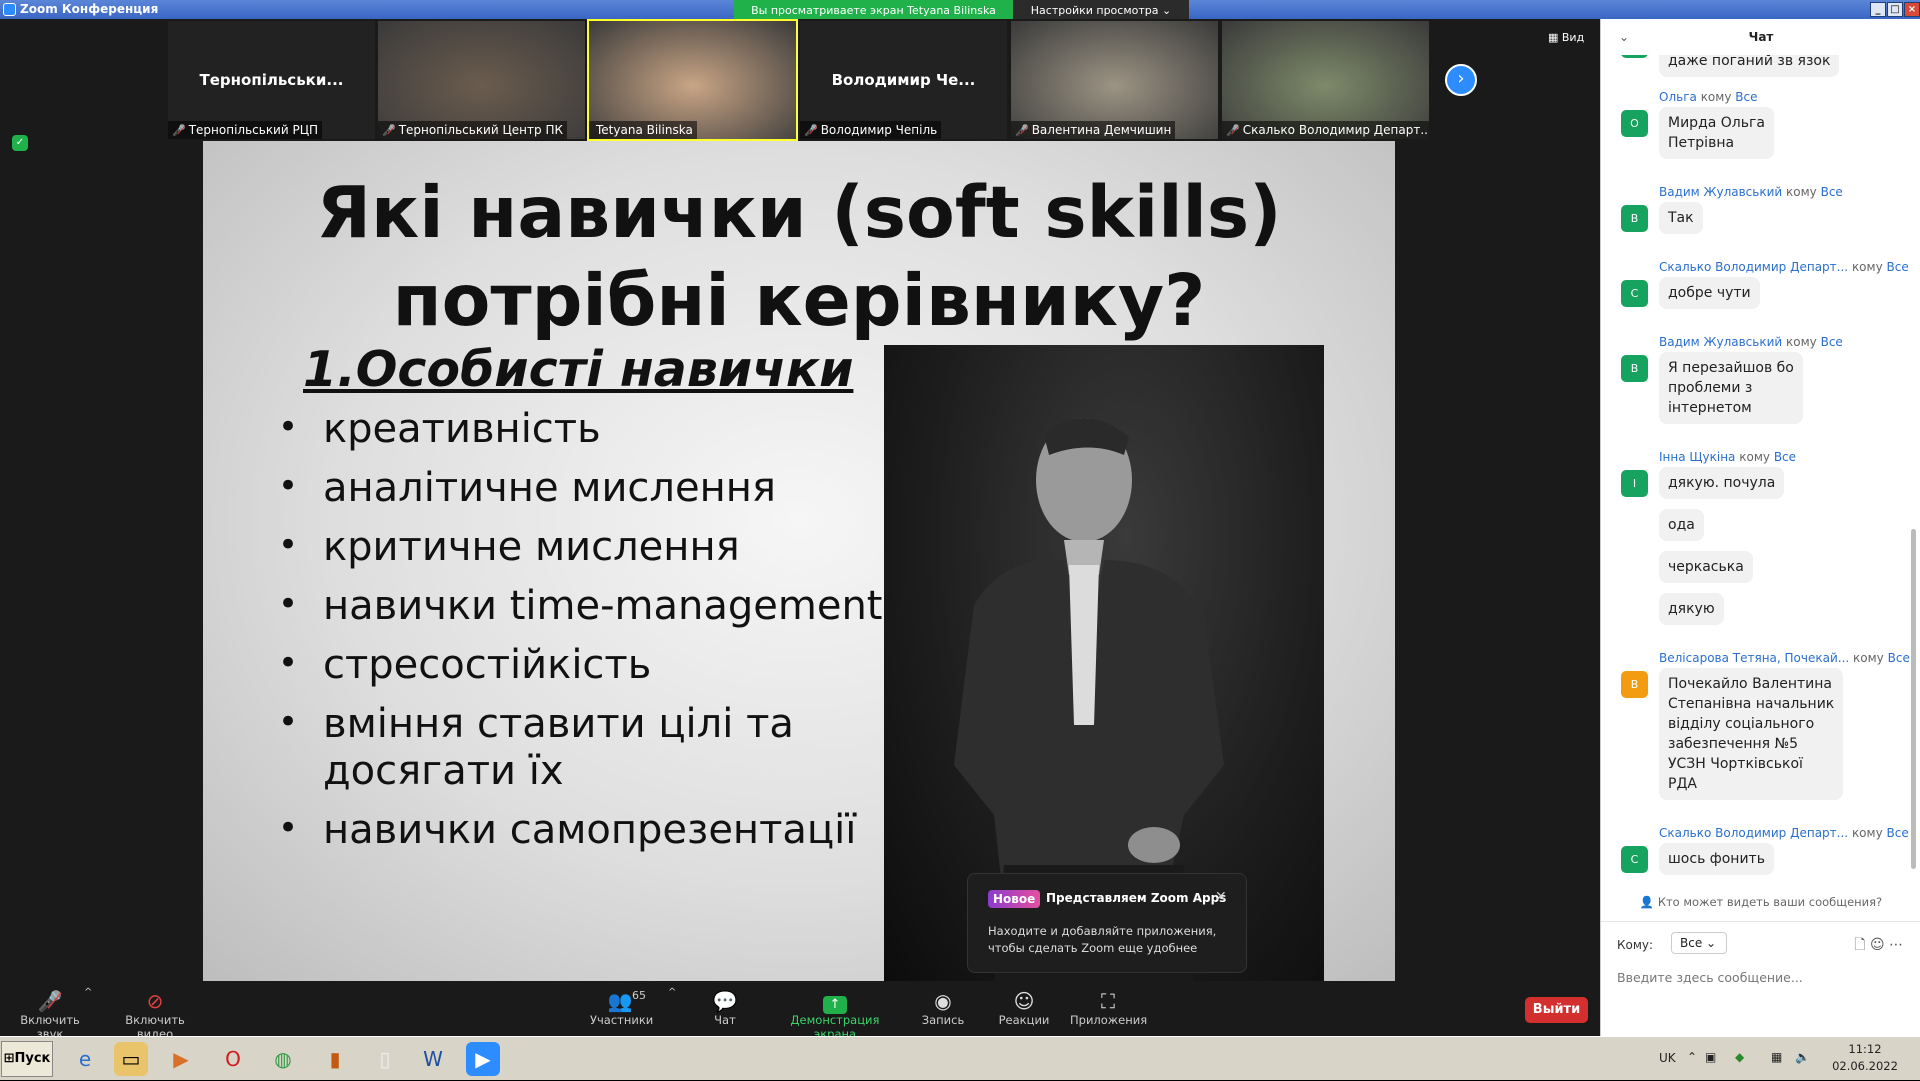 The width and height of the screenshot is (1920, 1081). Describe the element at coordinates (1859, 945) in the screenshot. I see `file-icon: 🗋` at that location.